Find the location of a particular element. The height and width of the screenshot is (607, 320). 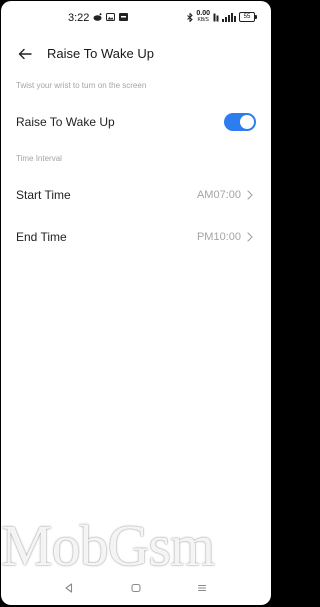

status-notification-icons is located at coordinates (110, 17).